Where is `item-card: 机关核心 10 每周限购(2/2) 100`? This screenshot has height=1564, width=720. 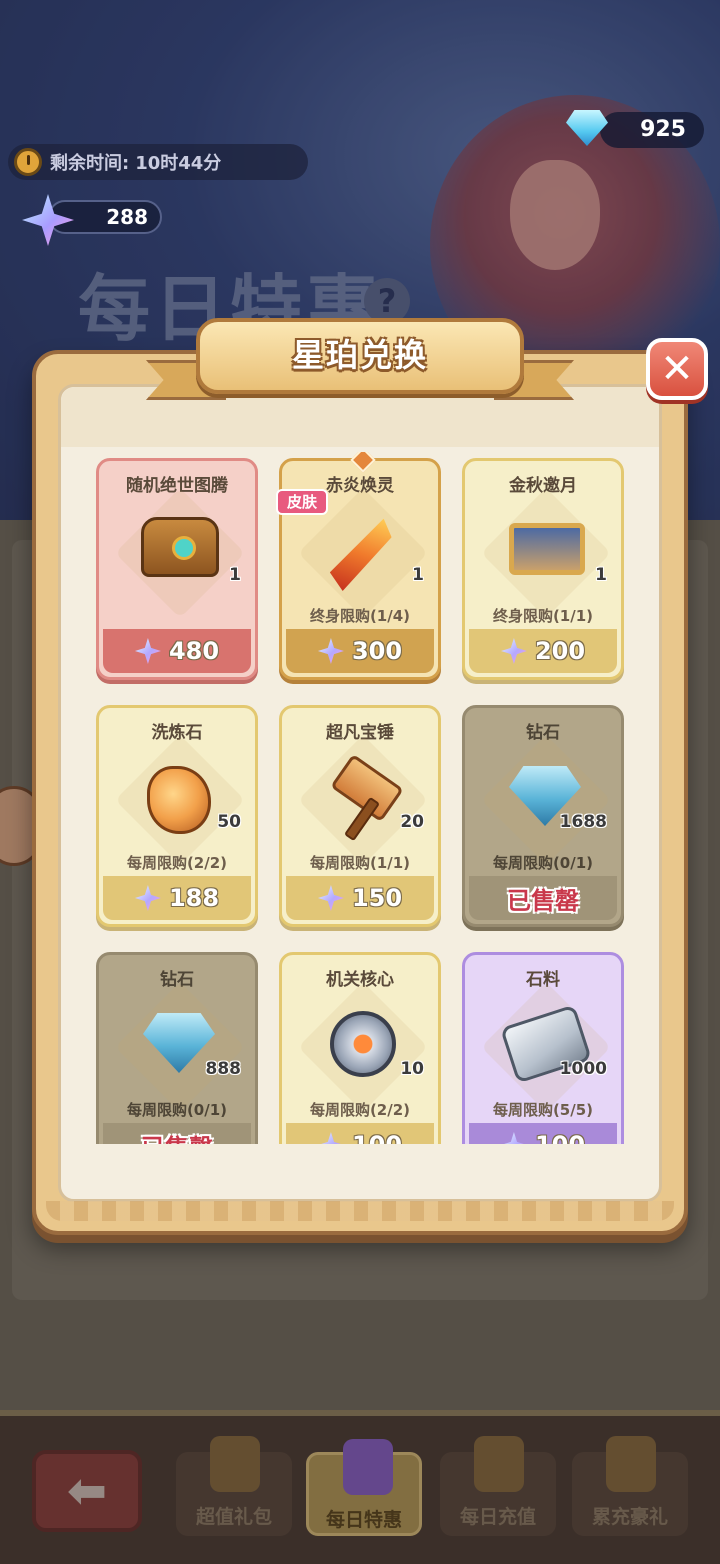
item-card: 机关核心 10 每周限购(2/2) 100 is located at coordinates (360, 1048).